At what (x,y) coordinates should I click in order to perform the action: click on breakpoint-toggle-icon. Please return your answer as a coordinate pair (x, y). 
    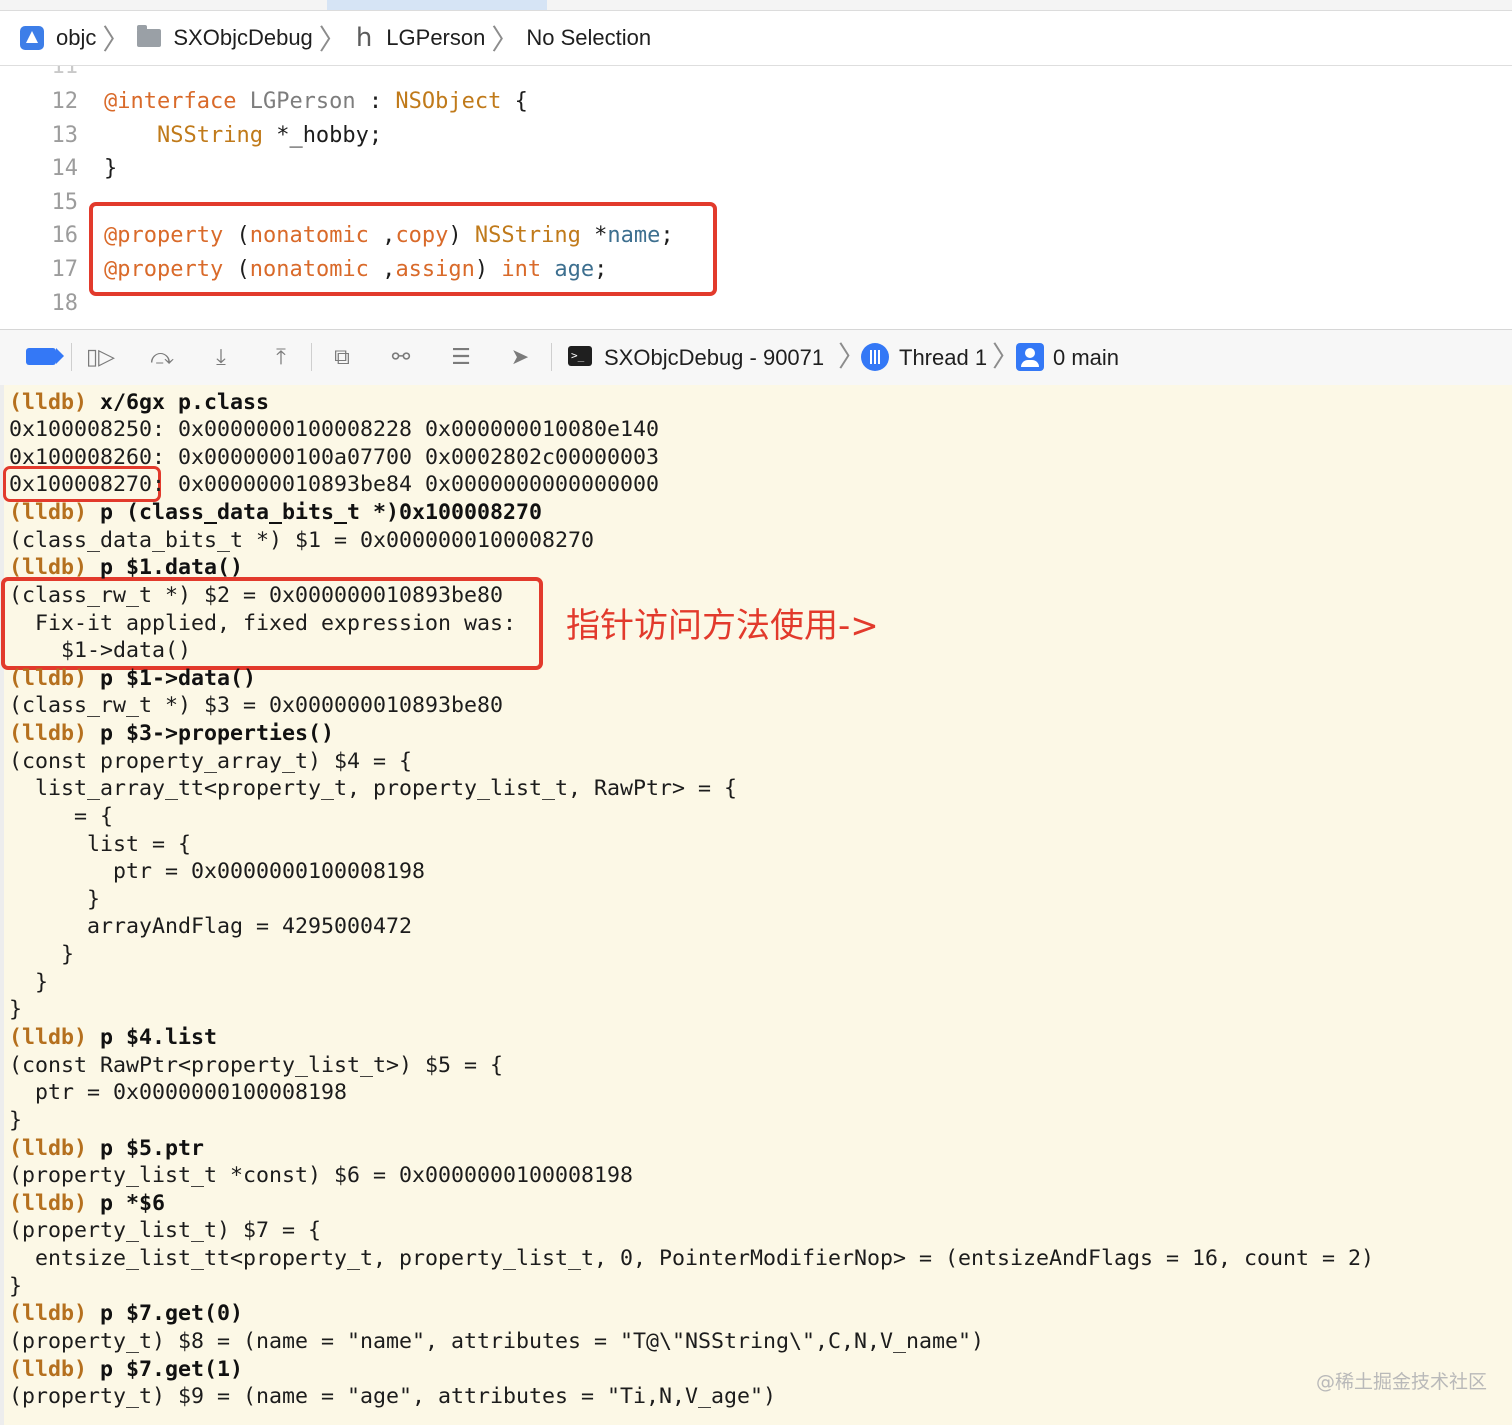
    Looking at the image, I should click on (45, 356).